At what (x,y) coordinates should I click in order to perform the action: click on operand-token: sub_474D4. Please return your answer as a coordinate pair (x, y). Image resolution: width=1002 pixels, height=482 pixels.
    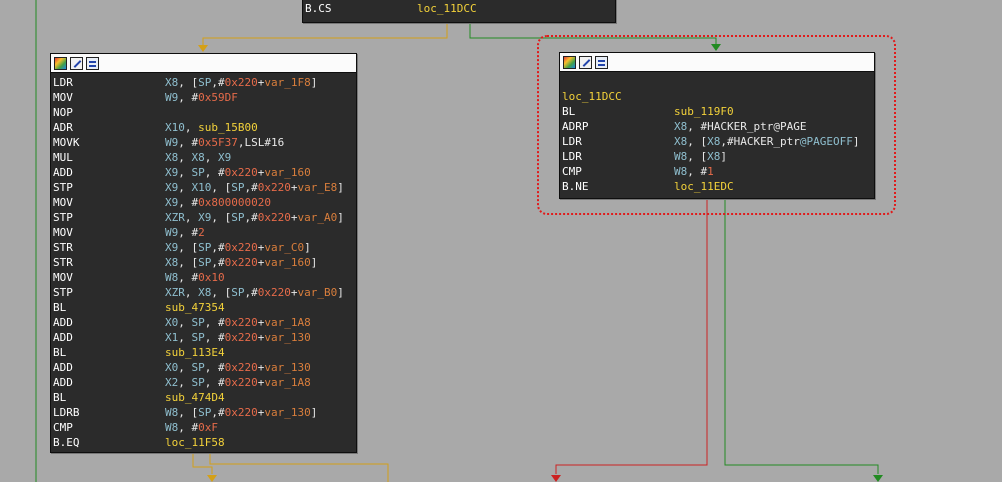
    Looking at the image, I should click on (195, 397).